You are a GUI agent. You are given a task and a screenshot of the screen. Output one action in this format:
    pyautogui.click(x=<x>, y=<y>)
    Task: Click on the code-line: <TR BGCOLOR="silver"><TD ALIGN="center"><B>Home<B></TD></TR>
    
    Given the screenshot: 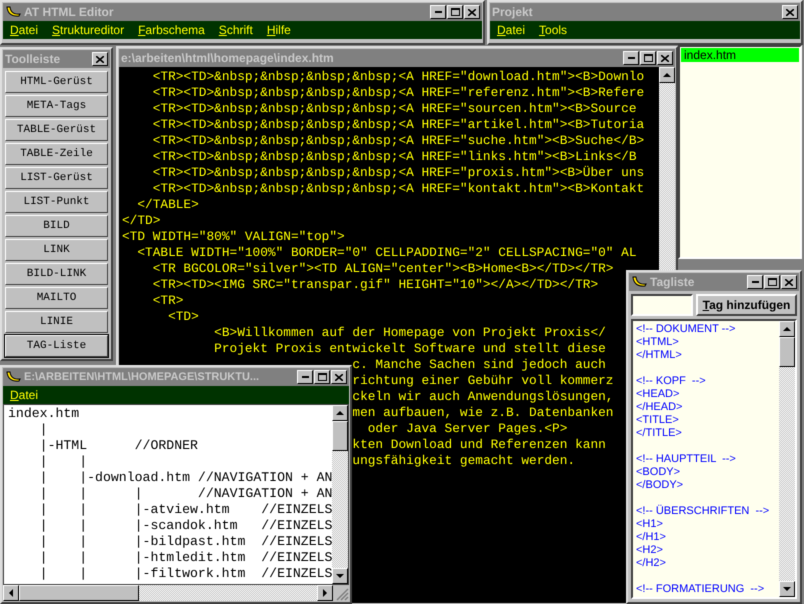 What is the action you would take?
    pyautogui.click(x=383, y=269)
    